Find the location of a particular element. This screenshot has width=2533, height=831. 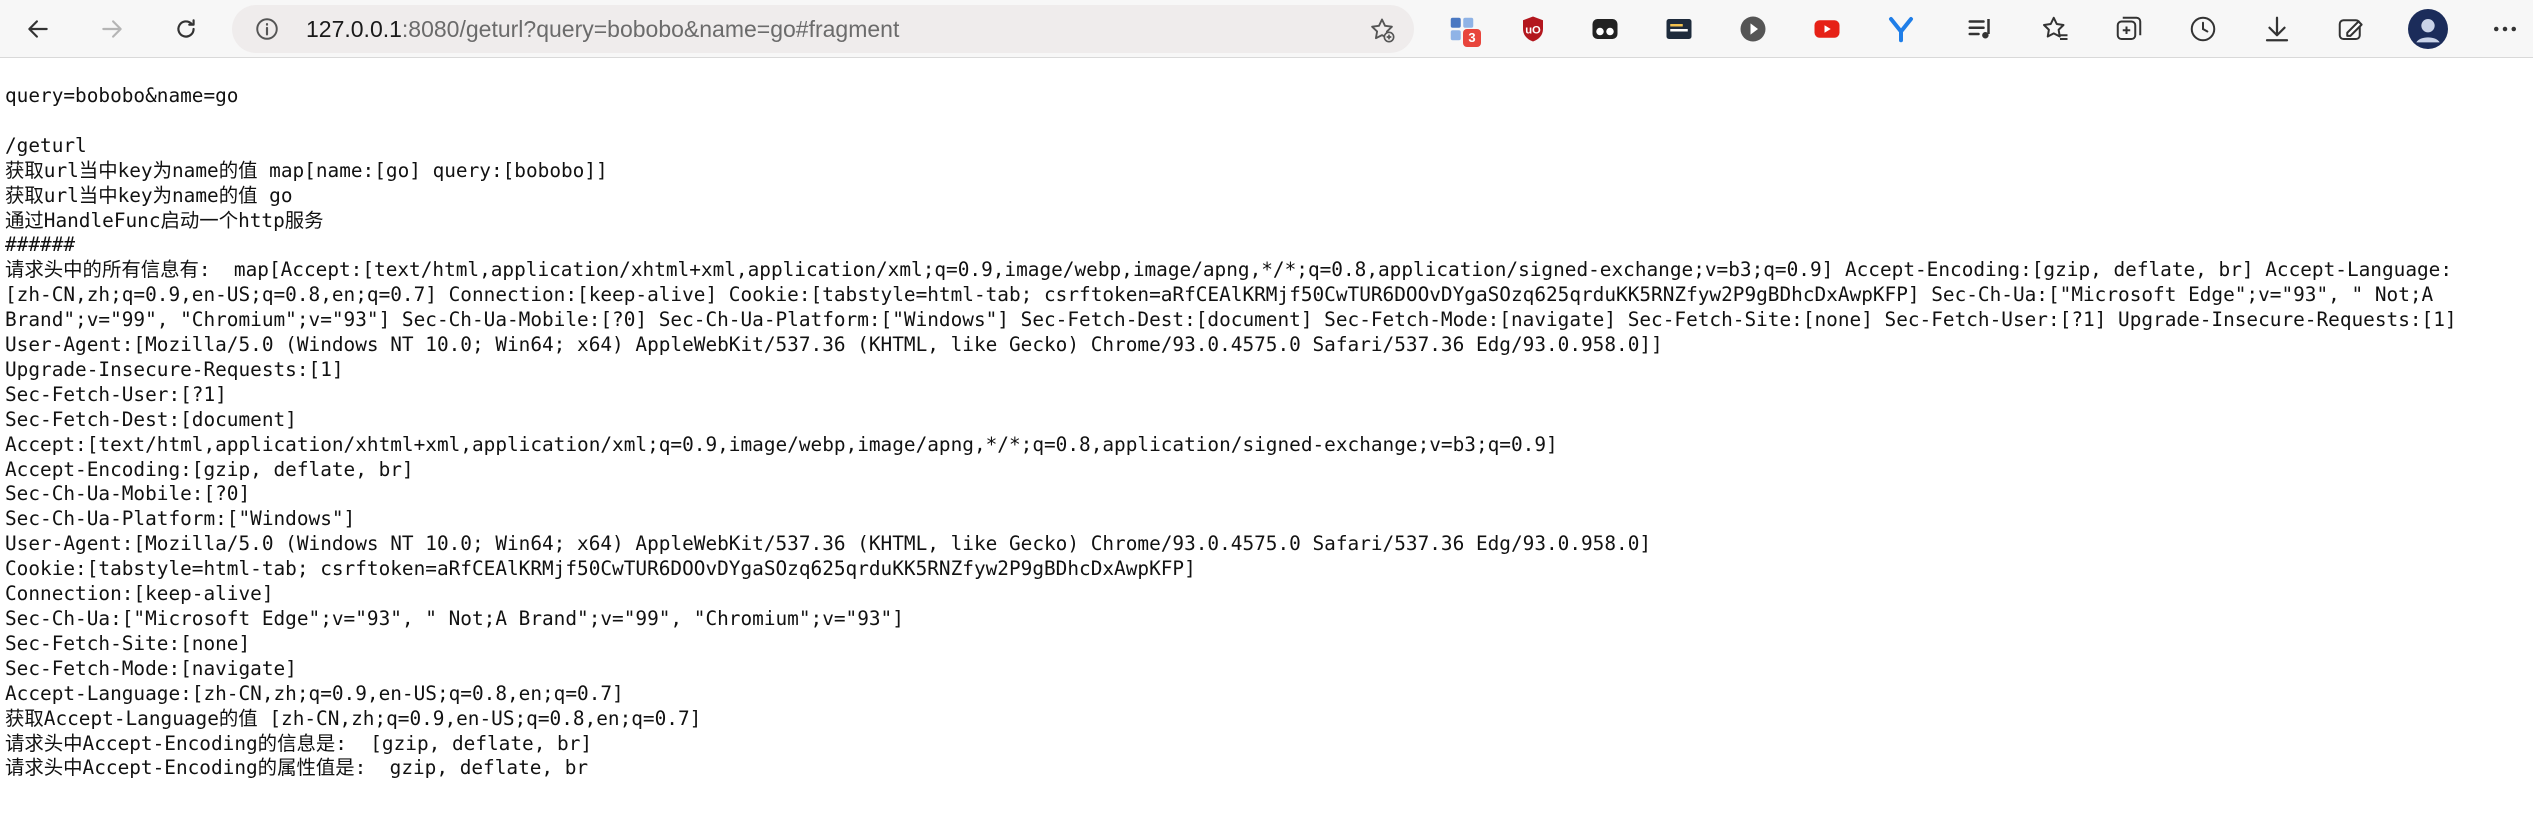

url-host: 127.0.0.1 is located at coordinates (354, 29).